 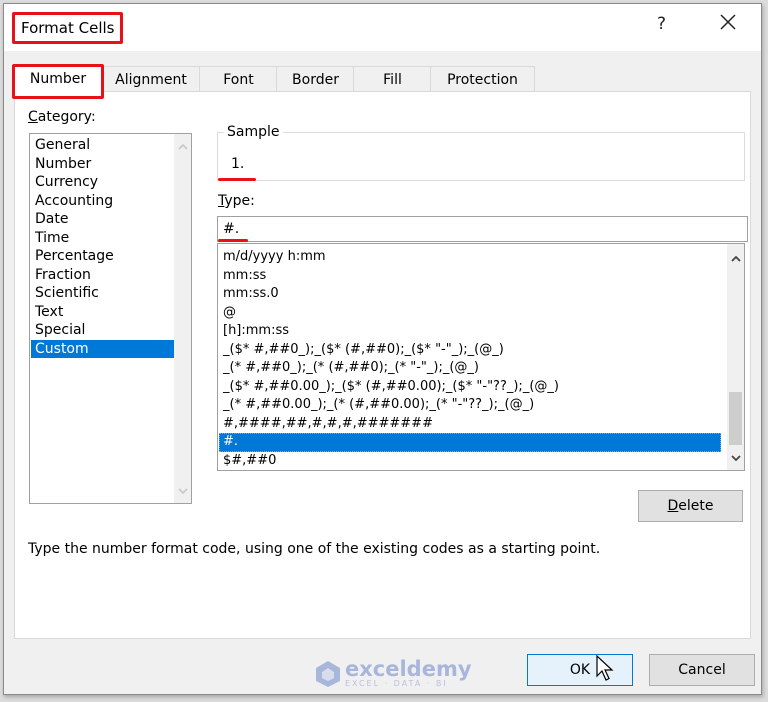 What do you see at coordinates (408, 669) in the screenshot?
I see `watermark-brand: exceldemy` at bounding box center [408, 669].